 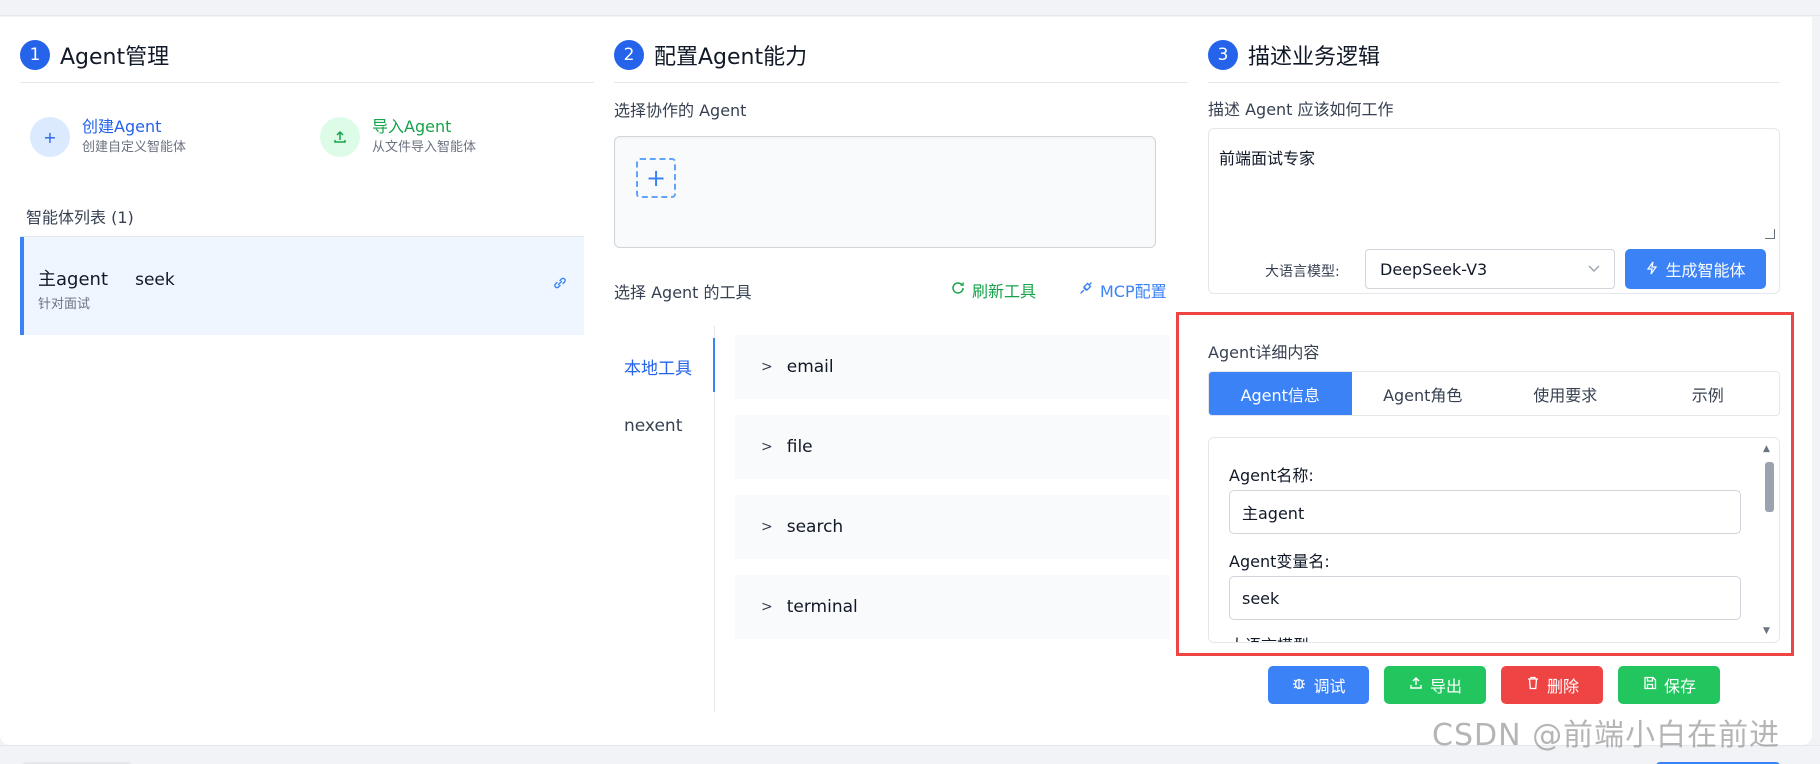 What do you see at coordinates (952, 607) in the screenshot?
I see `tool-item-terminal: > terminal` at bounding box center [952, 607].